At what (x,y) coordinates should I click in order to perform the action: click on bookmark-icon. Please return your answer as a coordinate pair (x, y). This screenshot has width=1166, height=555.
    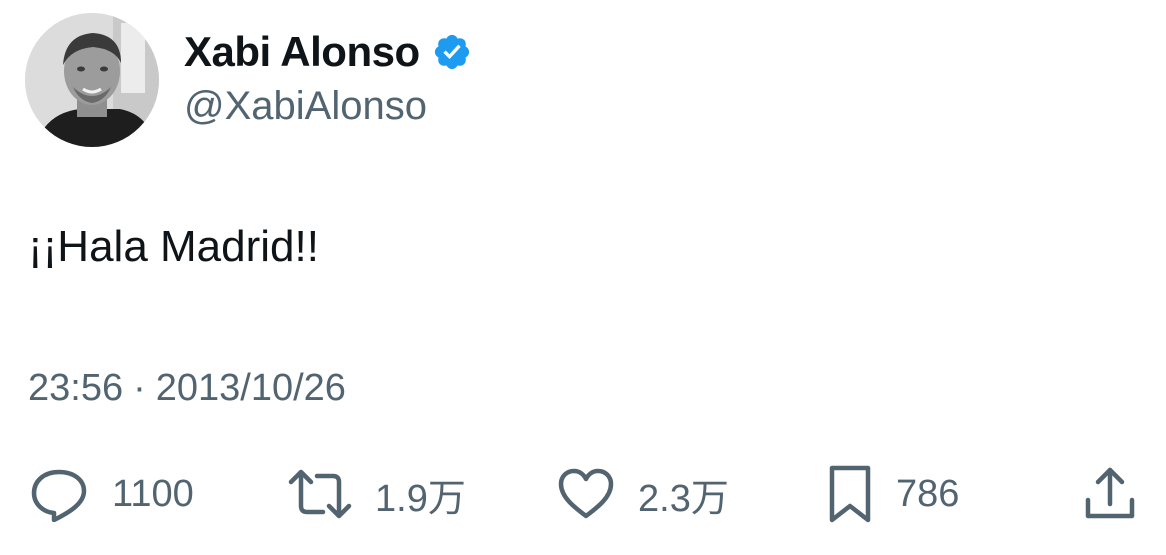
    Looking at the image, I should click on (850, 494).